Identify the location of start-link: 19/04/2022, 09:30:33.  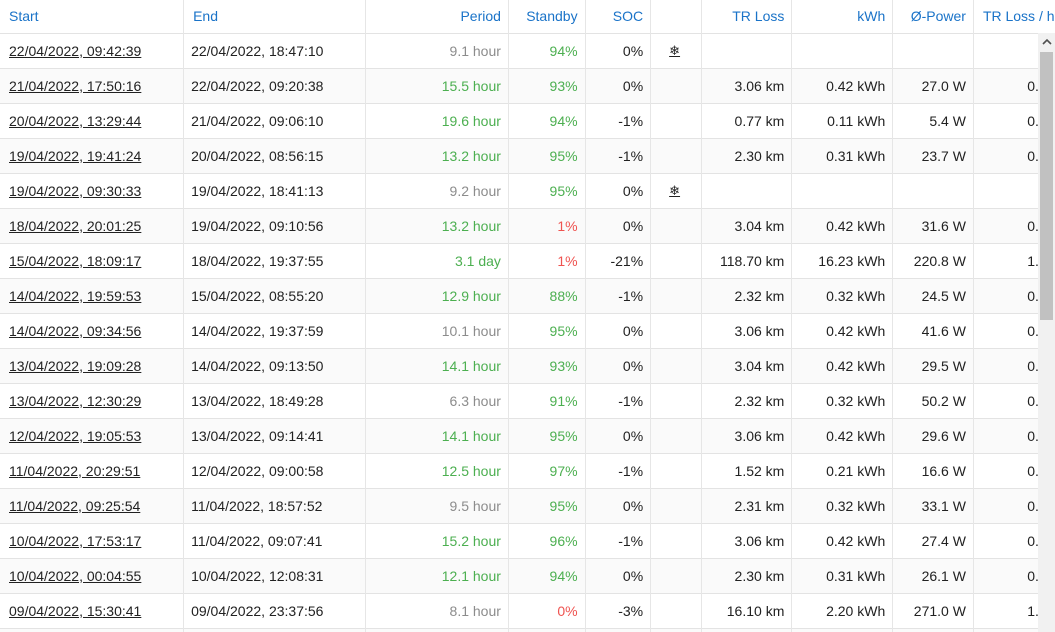
(75, 191).